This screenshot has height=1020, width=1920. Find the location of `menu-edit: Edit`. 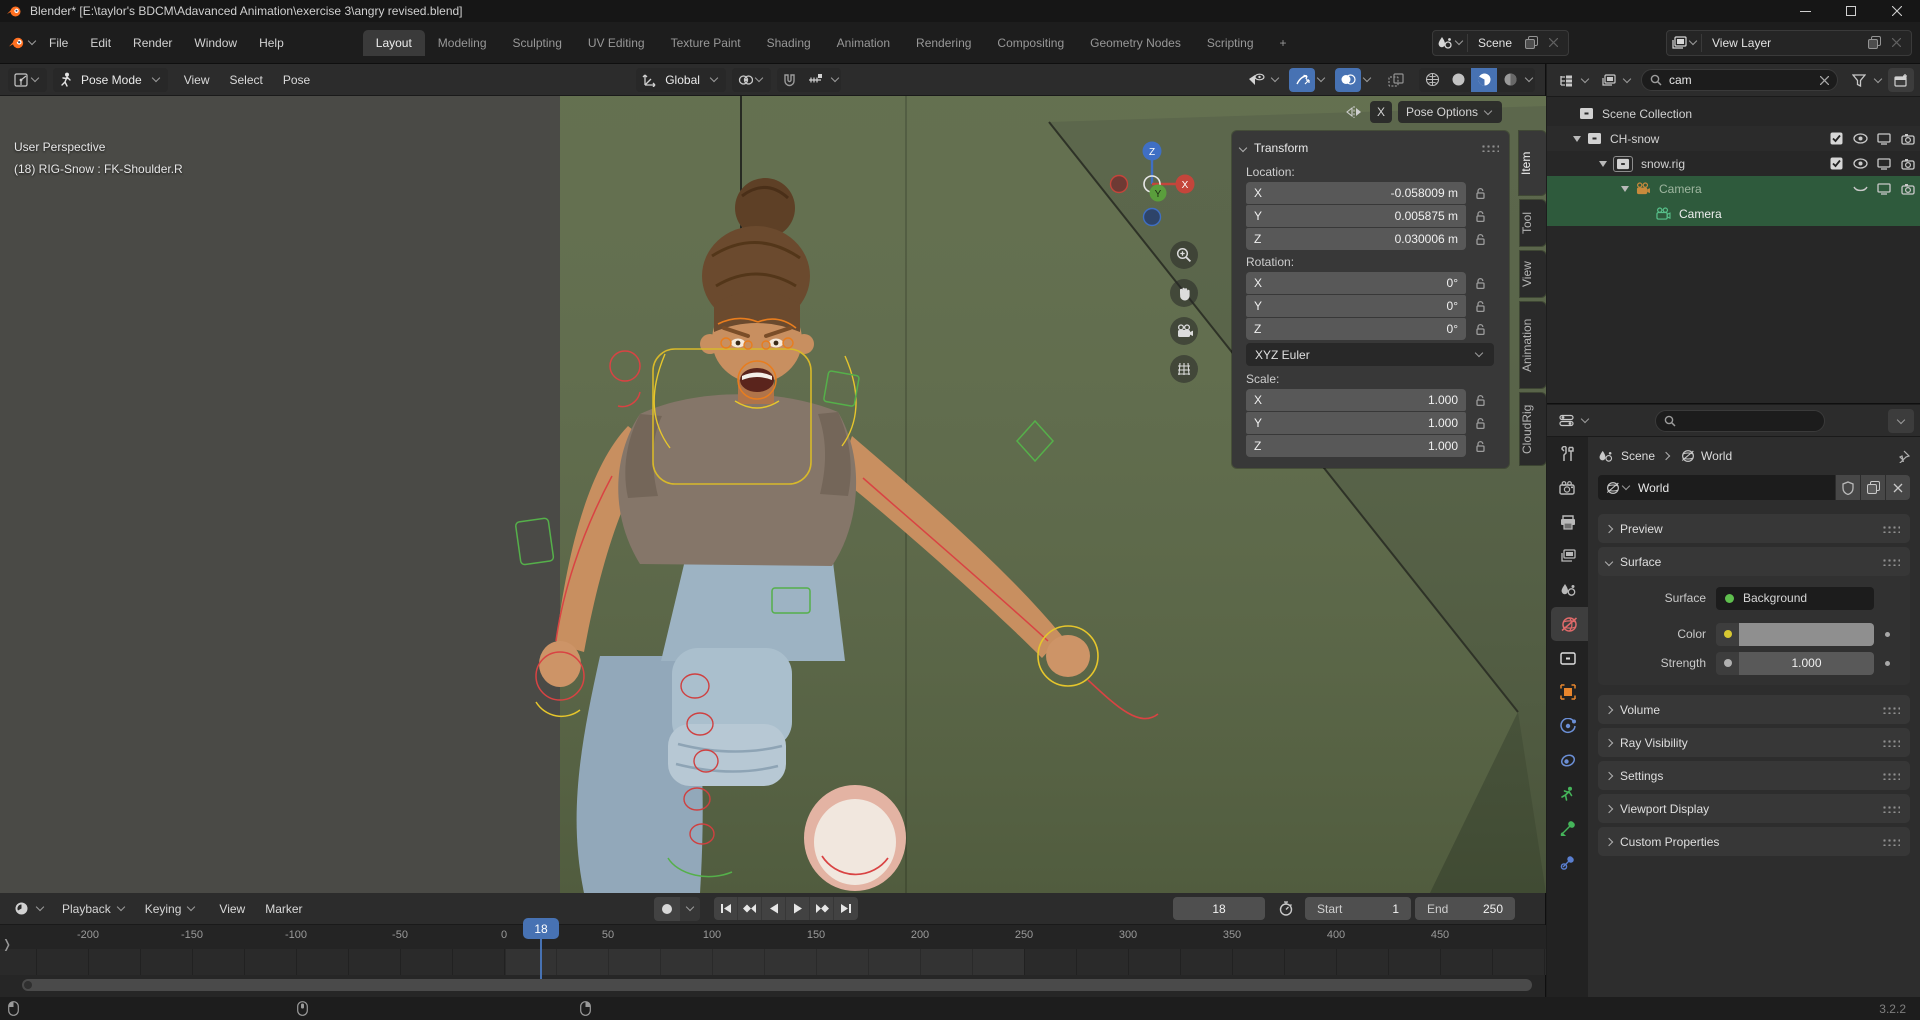

menu-edit: Edit is located at coordinates (100, 43).